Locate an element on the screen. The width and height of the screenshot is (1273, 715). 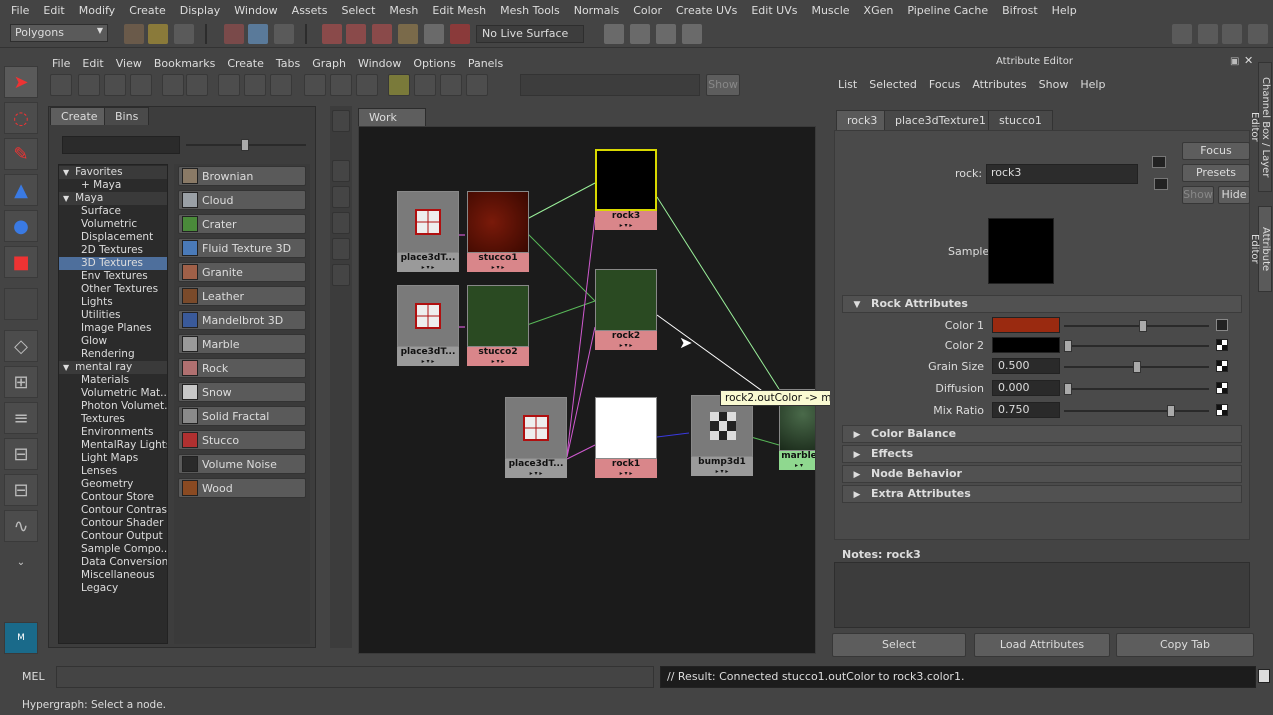
node-rock3: rock3 ▸ ▾ ▸ is located at coordinates (626, 192).